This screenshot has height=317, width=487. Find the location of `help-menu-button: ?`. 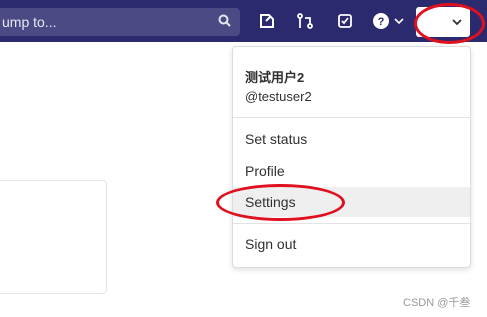

help-menu-button: ? is located at coordinates (389, 21).